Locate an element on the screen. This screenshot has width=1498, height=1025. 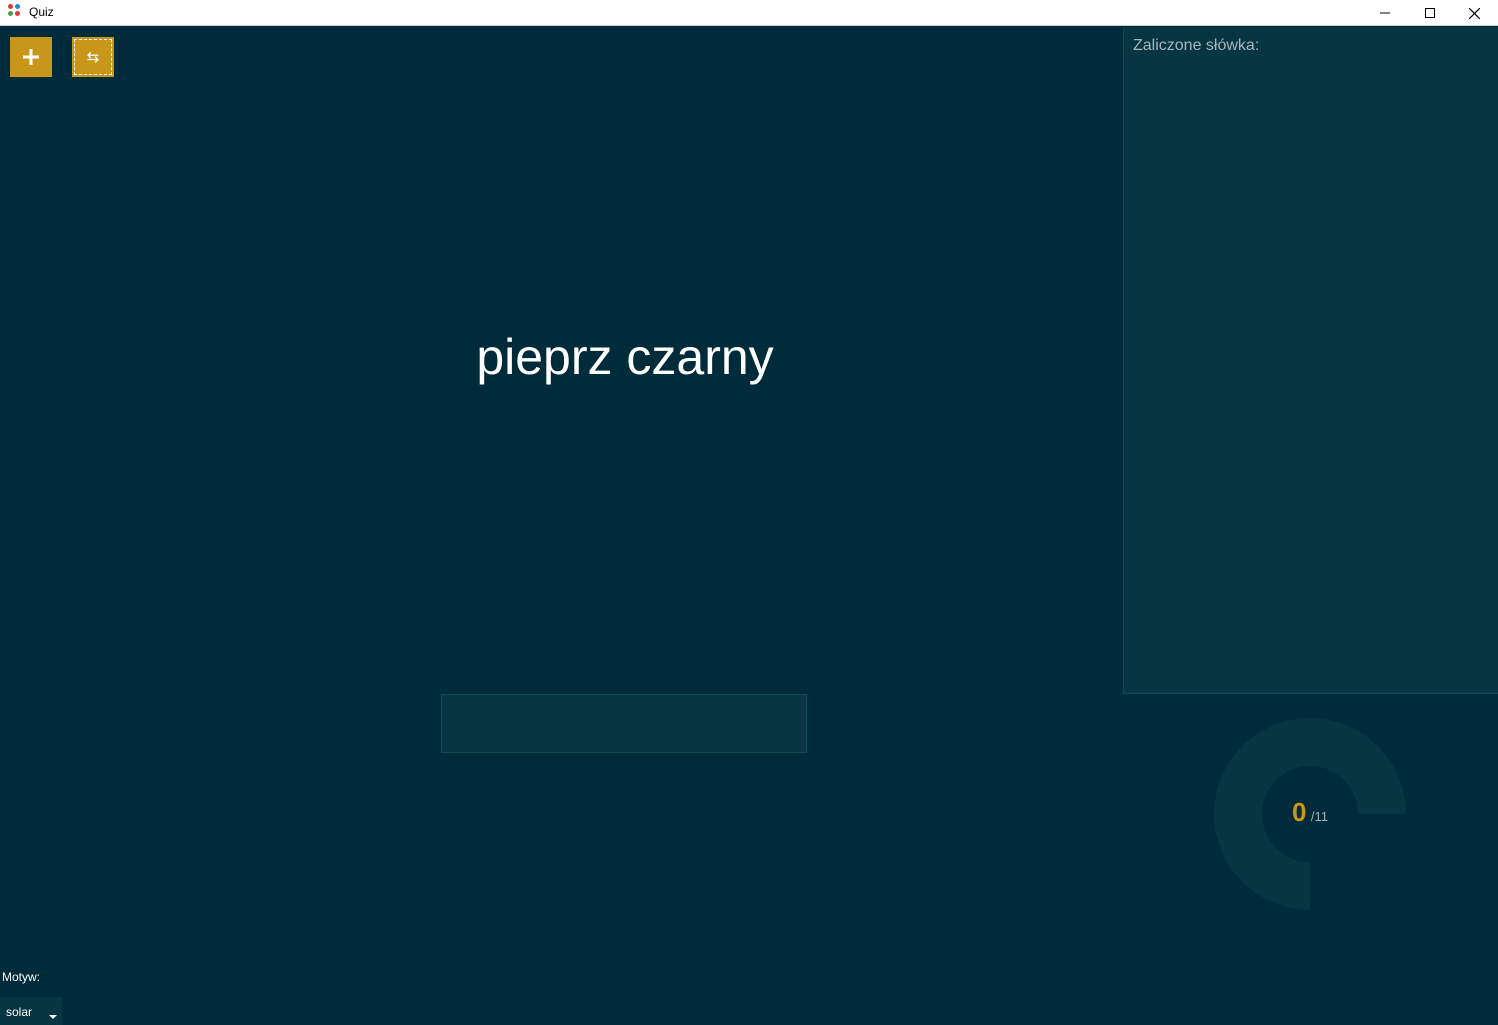
answer-input is located at coordinates (624, 723).